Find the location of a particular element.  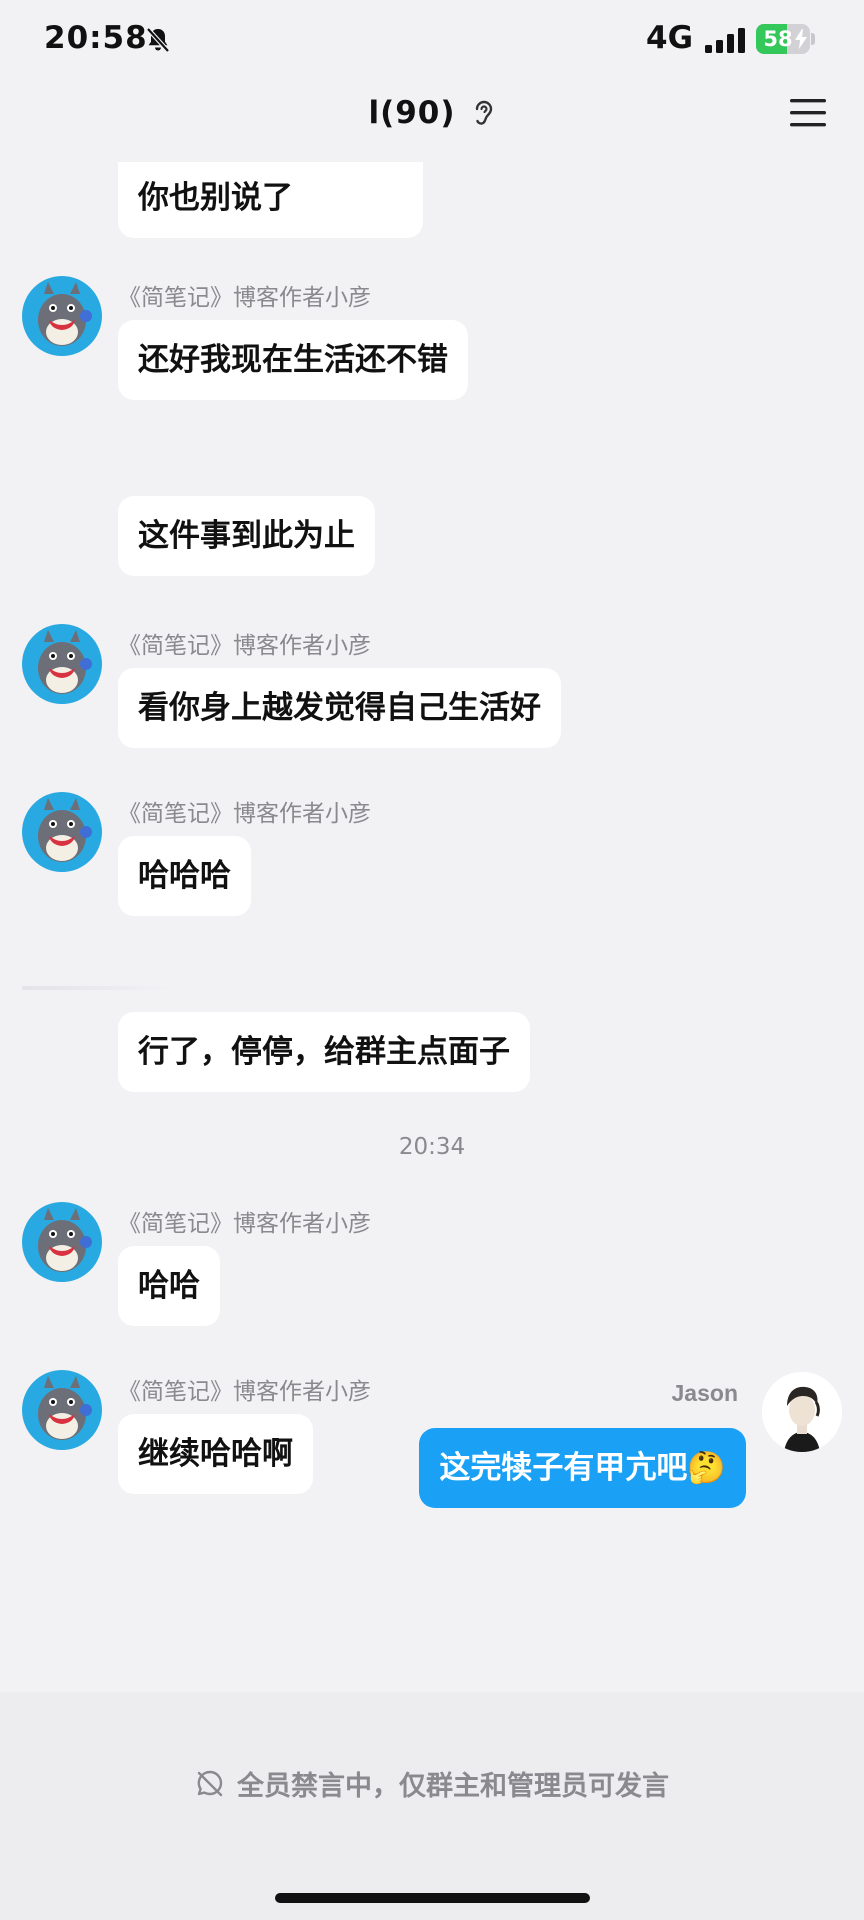

time-divider: 20:34 is located at coordinates (432, 1147).